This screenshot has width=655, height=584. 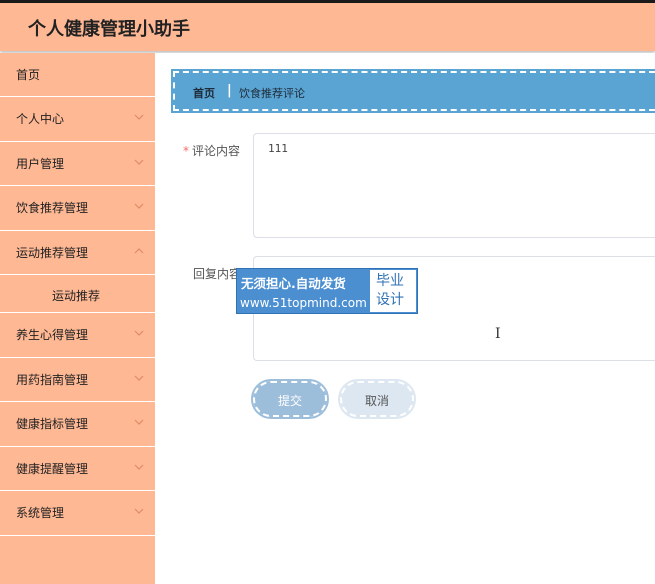 What do you see at coordinates (278, 148) in the screenshot?
I see `comment-value: 111` at bounding box center [278, 148].